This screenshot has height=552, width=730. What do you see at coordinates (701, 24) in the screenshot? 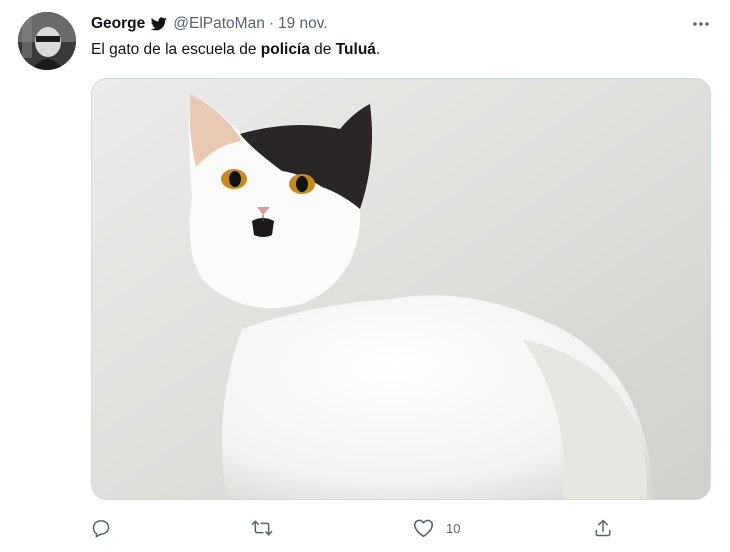
I see `more-icon` at bounding box center [701, 24].